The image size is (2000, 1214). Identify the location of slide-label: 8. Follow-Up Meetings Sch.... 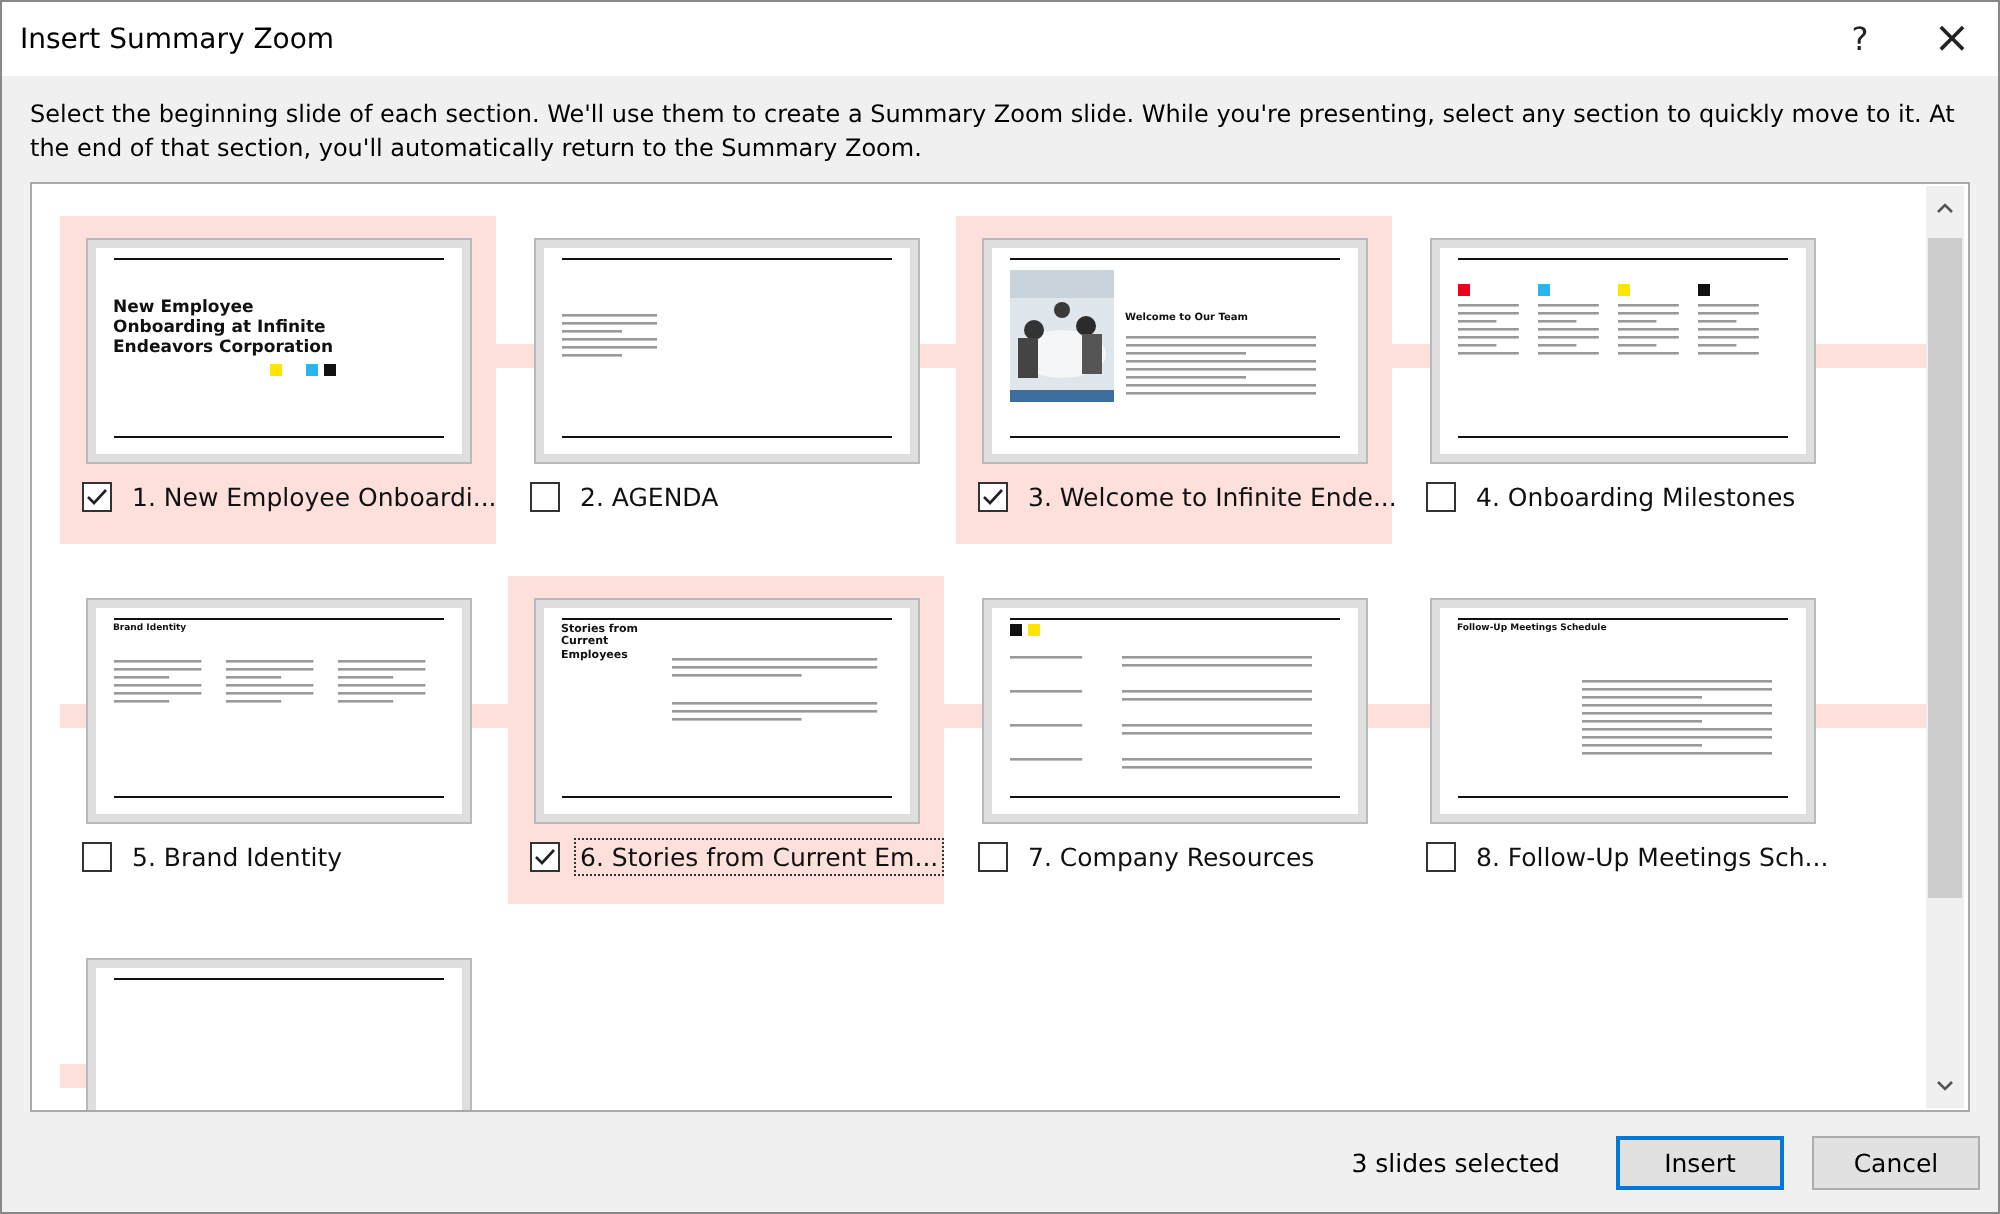
(1652, 857).